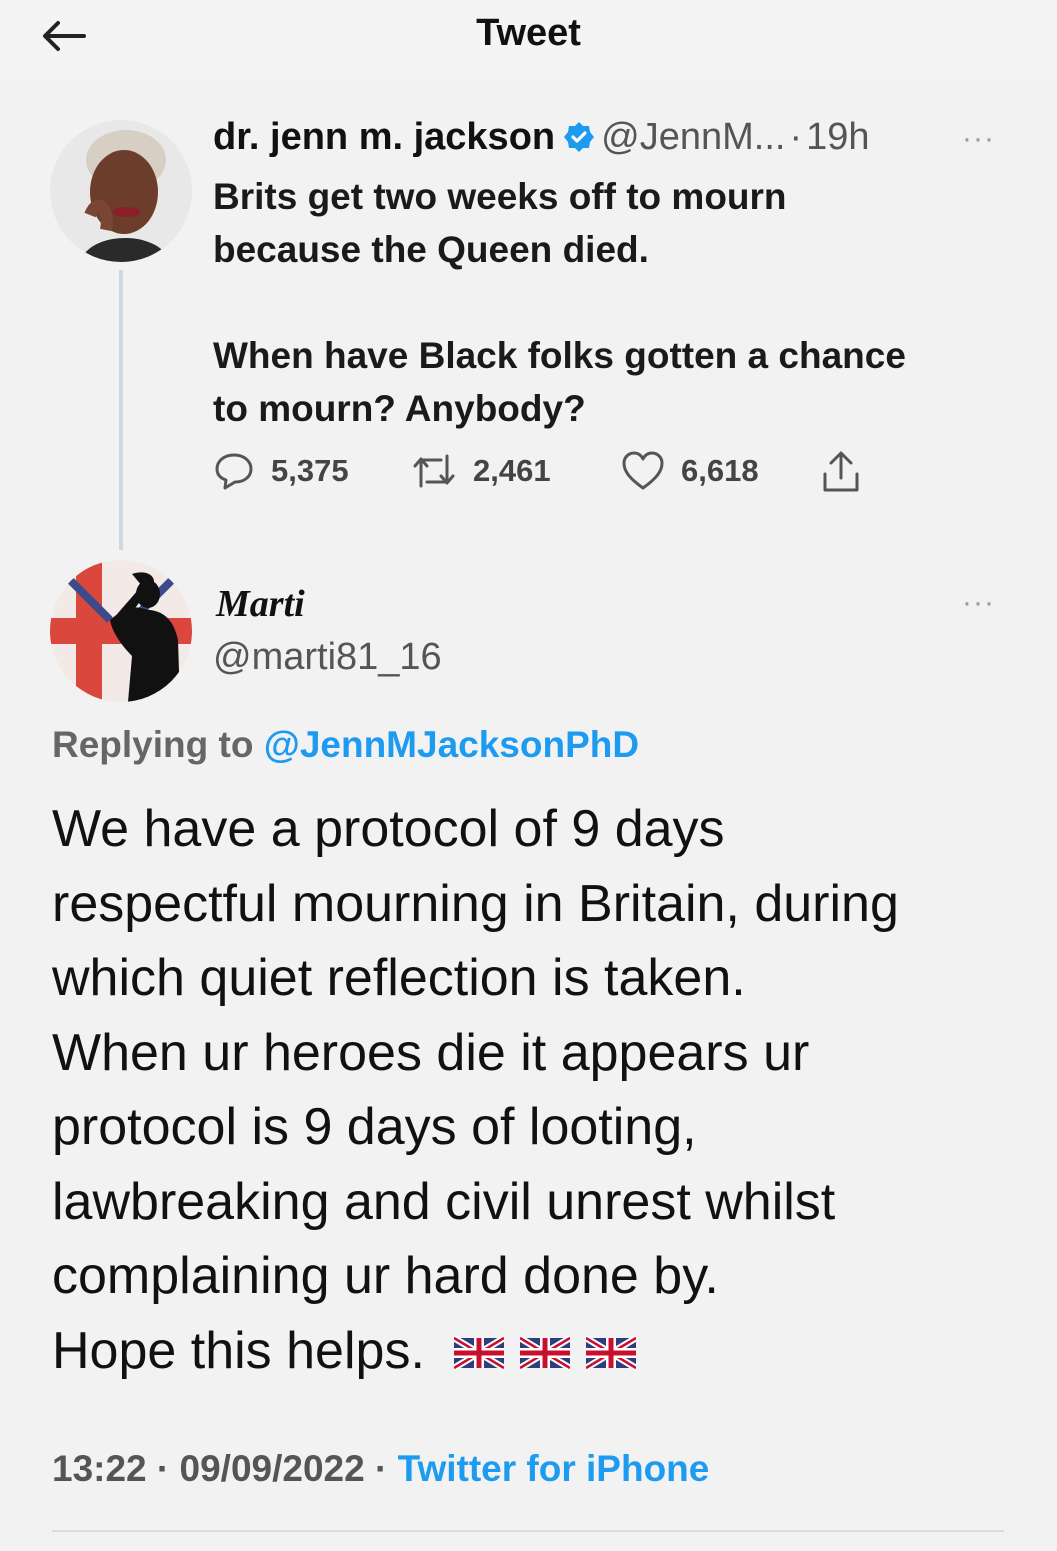  I want to click on avatar-jenn-image, so click(121, 191).